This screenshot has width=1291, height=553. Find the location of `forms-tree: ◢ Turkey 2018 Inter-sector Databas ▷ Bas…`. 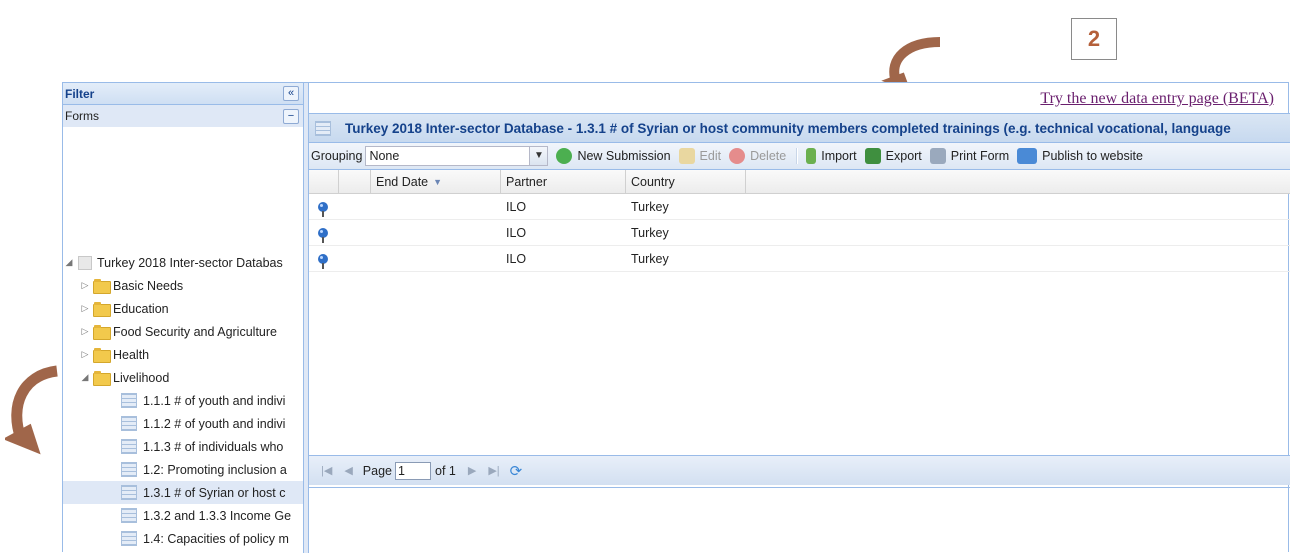

forms-tree: ◢ Turkey 2018 Inter-sector Databas ▷ Bas… is located at coordinates (183, 400).